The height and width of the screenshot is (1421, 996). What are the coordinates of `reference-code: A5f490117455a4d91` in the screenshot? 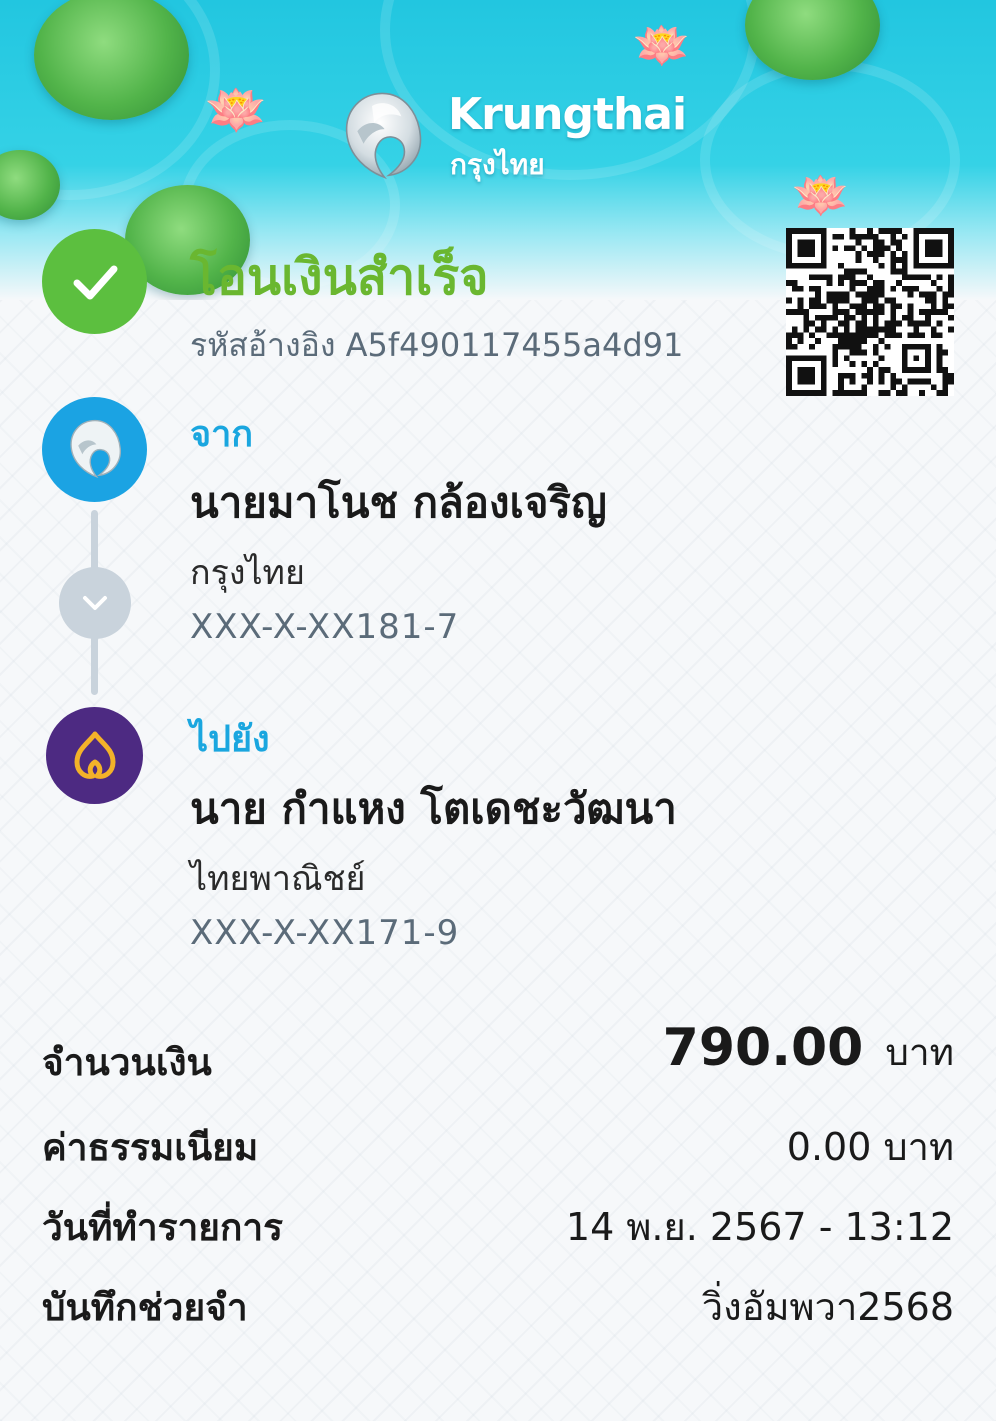 It's located at (515, 345).